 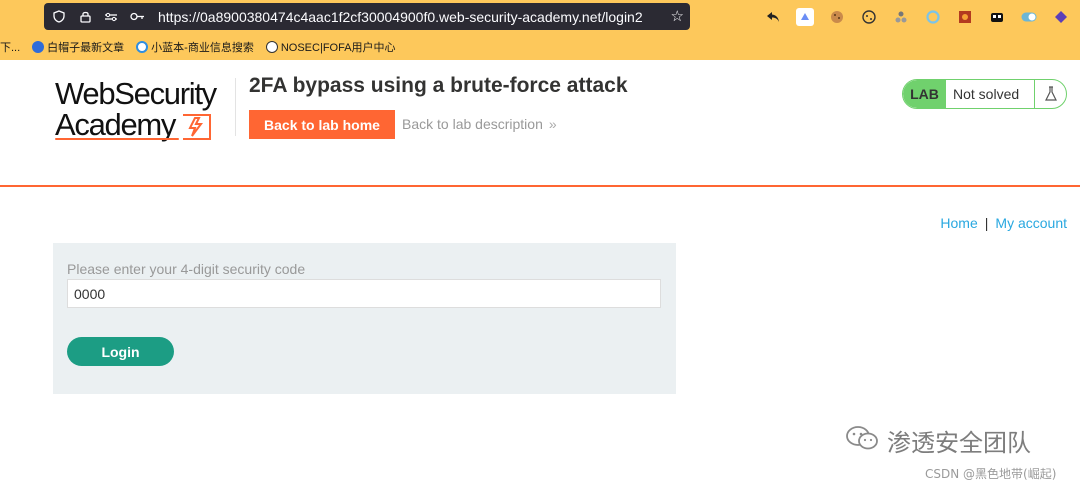 I want to click on header-divider, so click(x=235, y=107).